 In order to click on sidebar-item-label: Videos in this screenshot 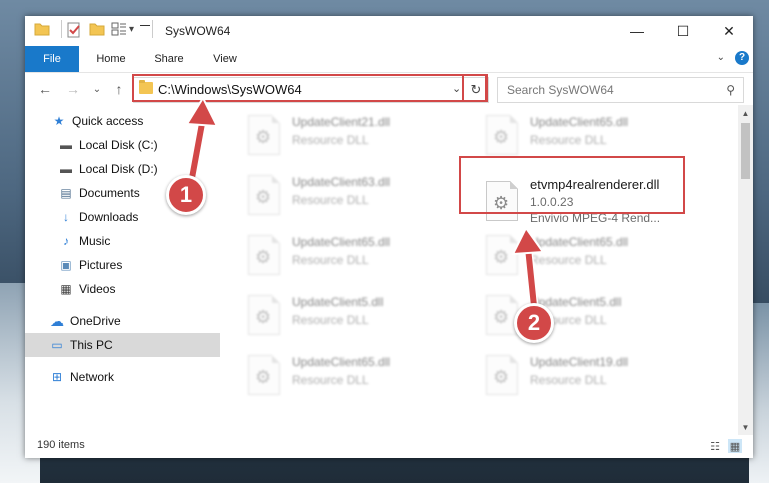, I will do `click(97, 289)`.